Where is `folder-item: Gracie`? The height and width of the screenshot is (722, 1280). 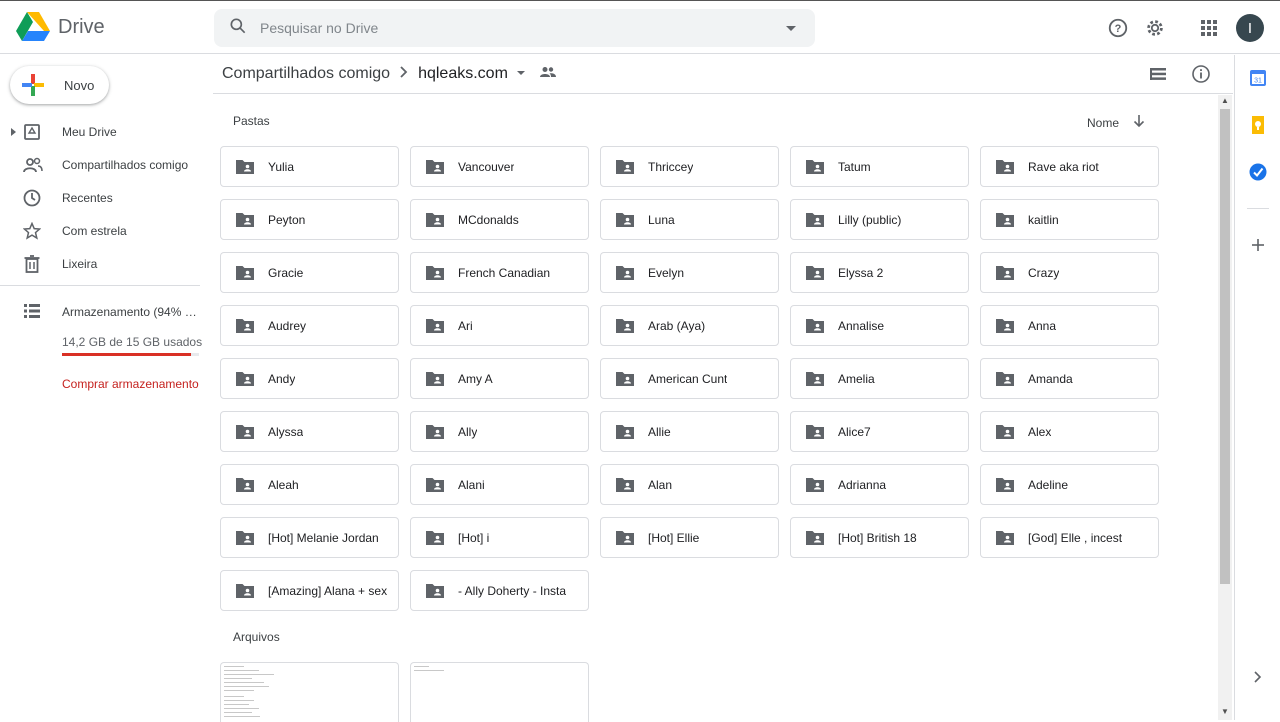 folder-item: Gracie is located at coordinates (309, 272).